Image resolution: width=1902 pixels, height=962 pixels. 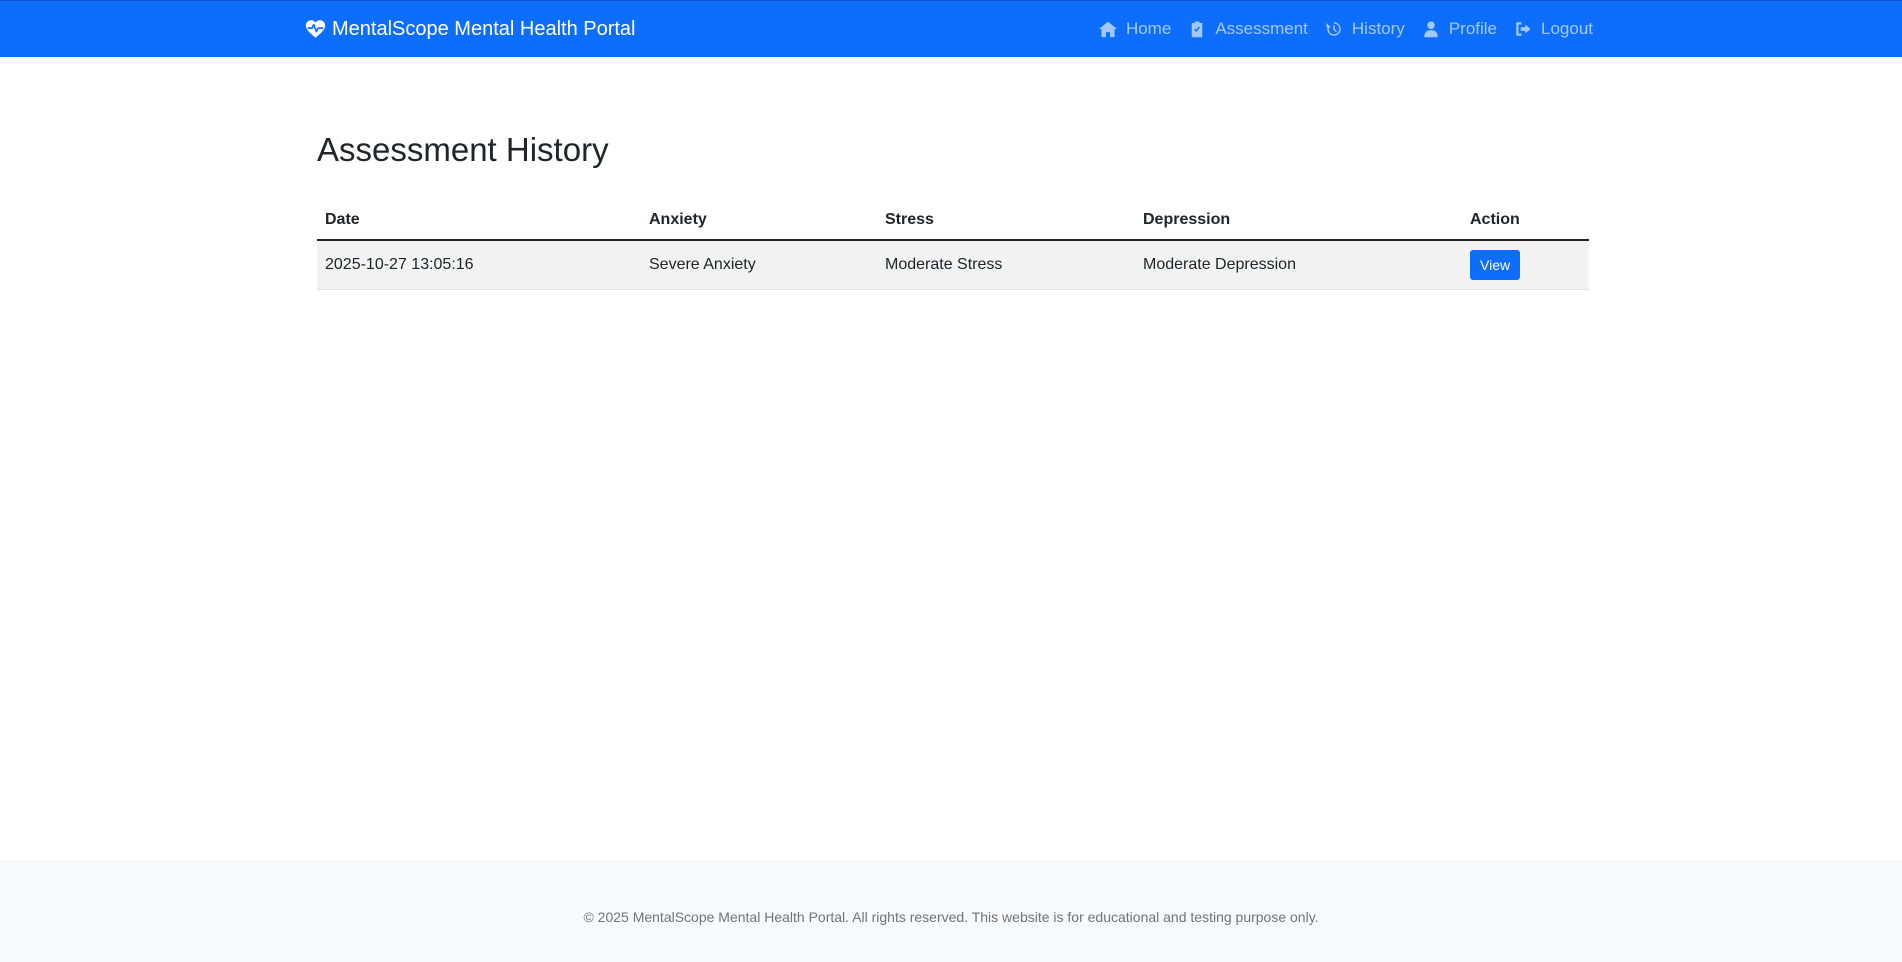 I want to click on cell-action: View, so click(x=1525, y=265).